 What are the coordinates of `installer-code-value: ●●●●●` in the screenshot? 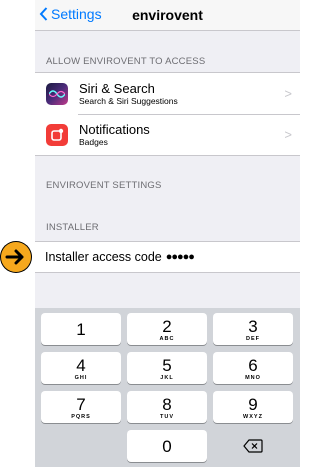 It's located at (180, 257).